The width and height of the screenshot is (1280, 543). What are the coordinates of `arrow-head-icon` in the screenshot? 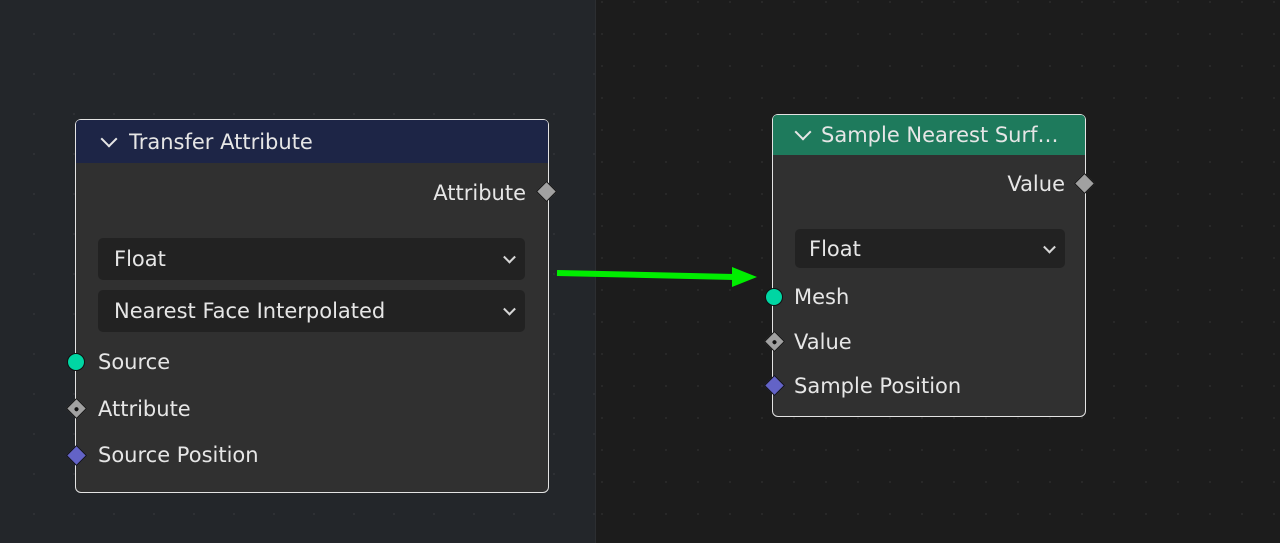 It's located at (744, 277).